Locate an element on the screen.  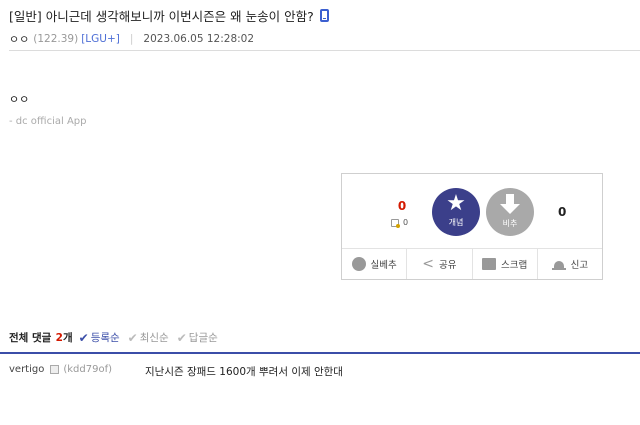
post-date: 2023.06.05 12:28:02 is located at coordinates (199, 39).